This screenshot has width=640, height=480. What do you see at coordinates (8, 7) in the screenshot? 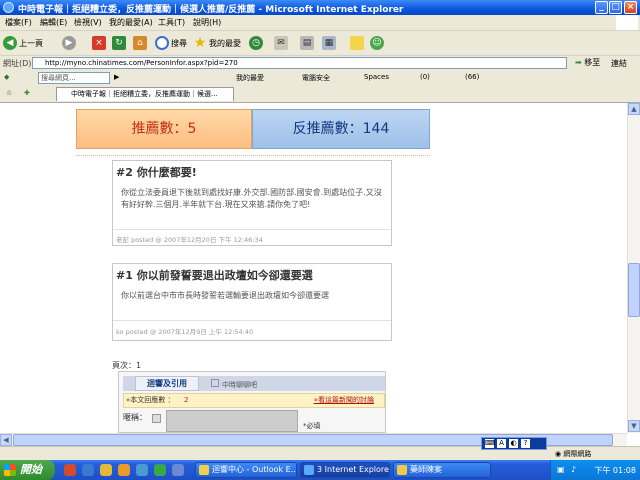
I see `ie-icon` at bounding box center [8, 7].